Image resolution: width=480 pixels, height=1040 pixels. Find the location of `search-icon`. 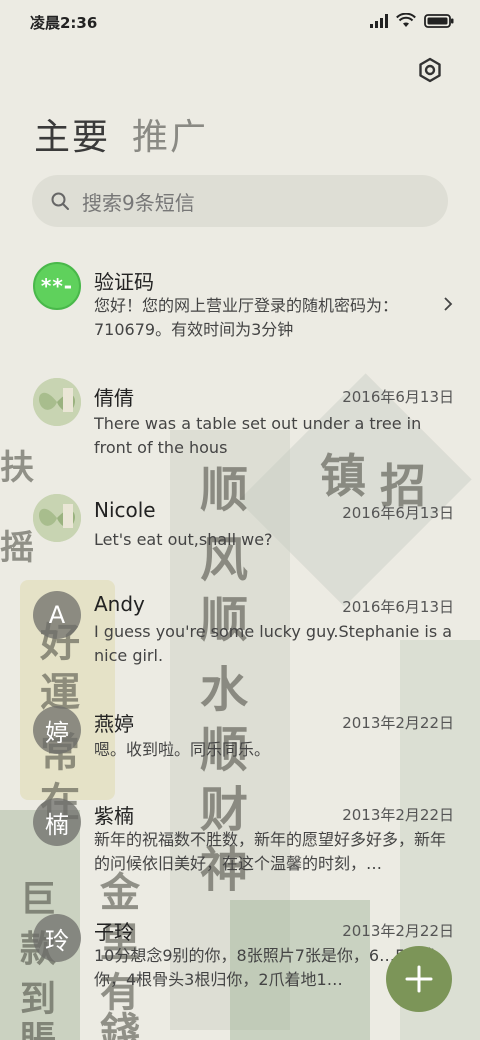

search-icon is located at coordinates (60, 201).